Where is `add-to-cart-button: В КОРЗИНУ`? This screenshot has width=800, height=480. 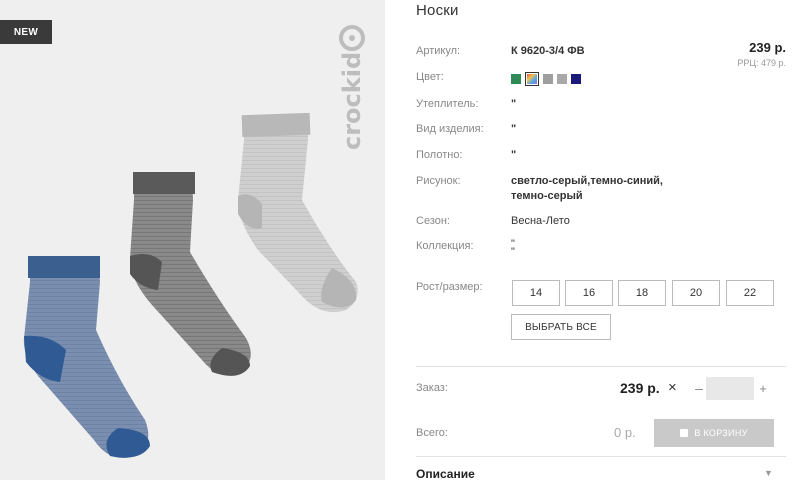
add-to-cart-button: В КОРЗИНУ is located at coordinates (714, 433).